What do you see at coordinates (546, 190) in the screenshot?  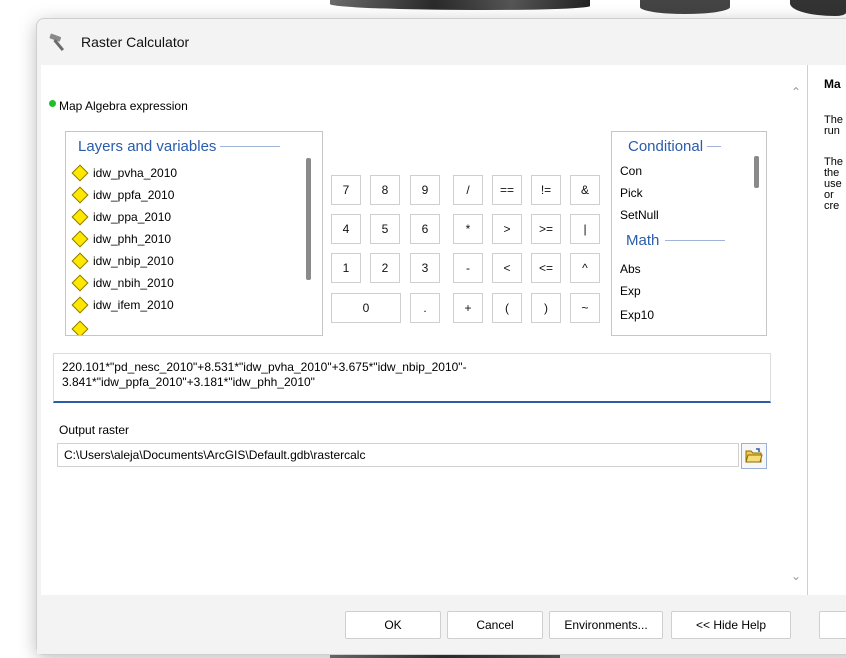 I see `key-not-equal: !=` at bounding box center [546, 190].